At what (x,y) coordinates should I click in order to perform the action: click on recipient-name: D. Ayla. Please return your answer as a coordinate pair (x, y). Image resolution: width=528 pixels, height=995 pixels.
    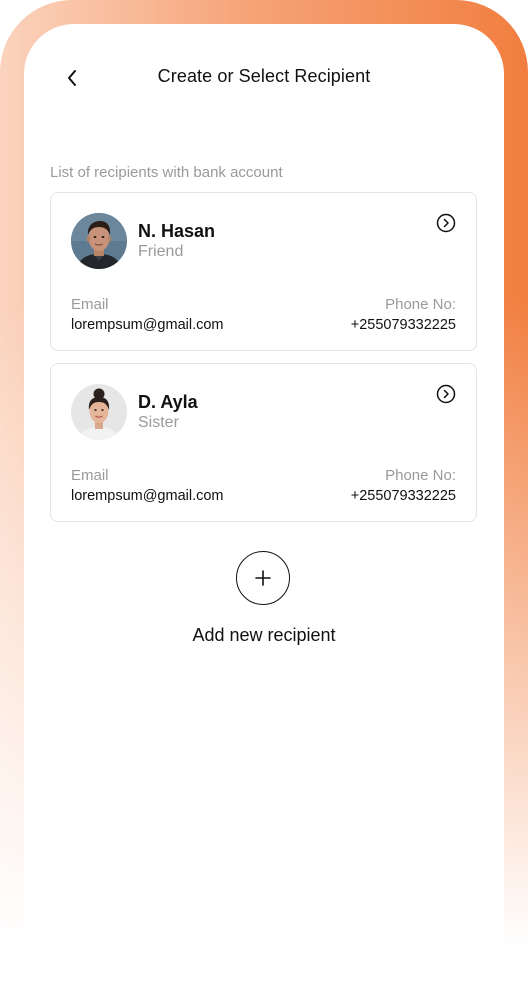
    Looking at the image, I should click on (168, 402).